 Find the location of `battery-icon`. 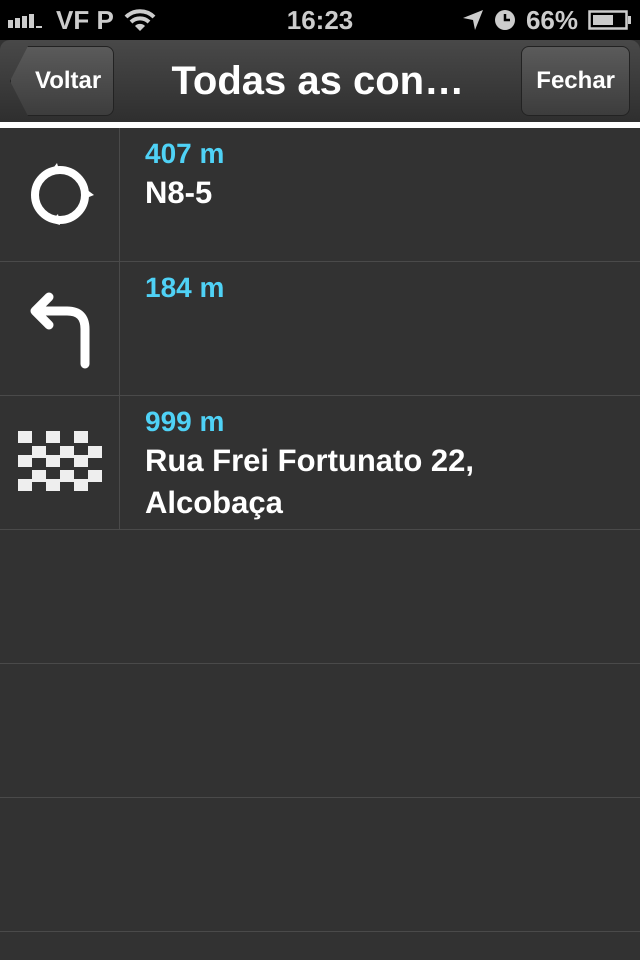

battery-icon is located at coordinates (610, 20).